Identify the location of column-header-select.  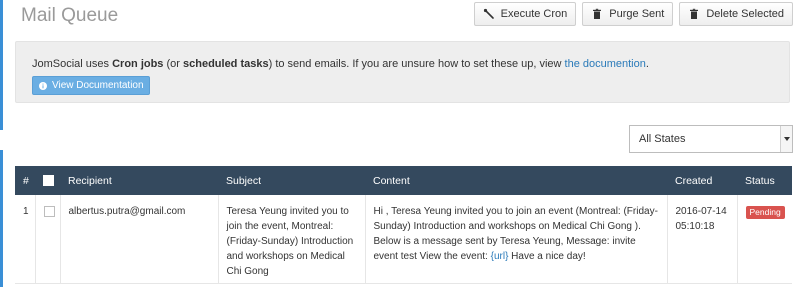
(47, 180).